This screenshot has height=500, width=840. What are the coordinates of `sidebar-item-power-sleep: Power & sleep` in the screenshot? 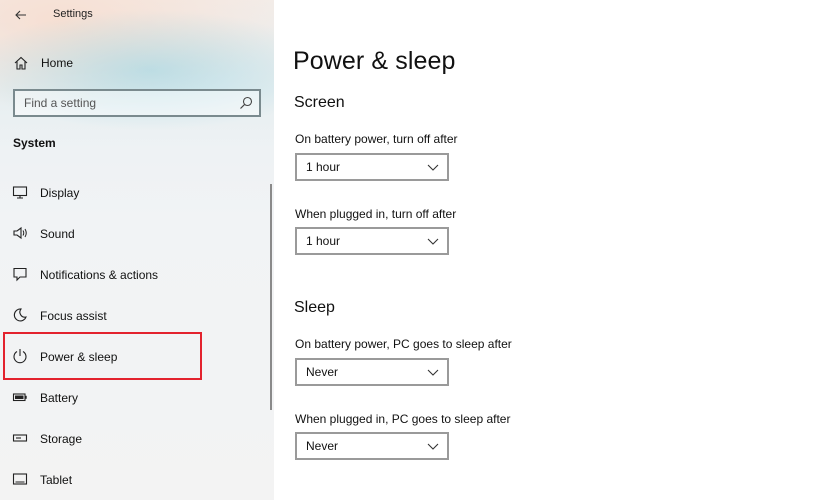 It's located at (131, 356).